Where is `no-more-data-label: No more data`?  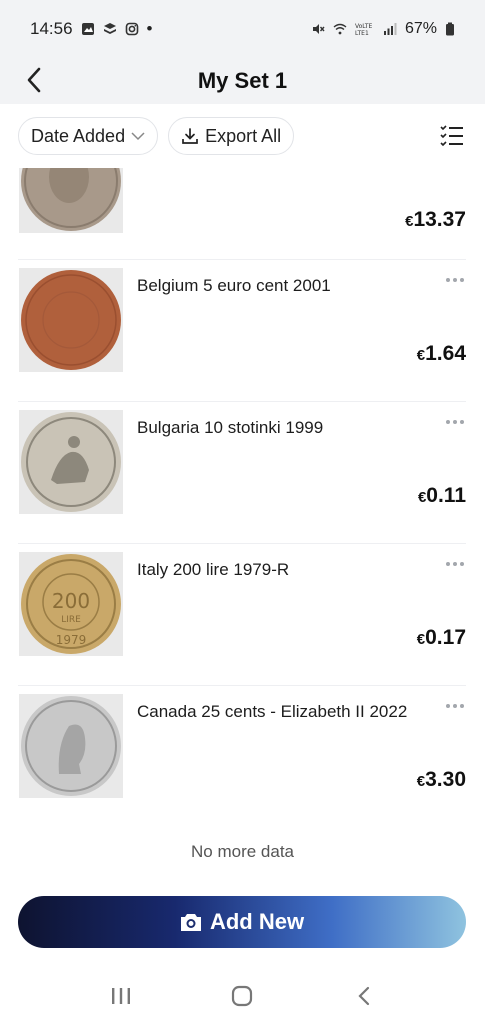
no-more-data-label: No more data is located at coordinates (242, 851).